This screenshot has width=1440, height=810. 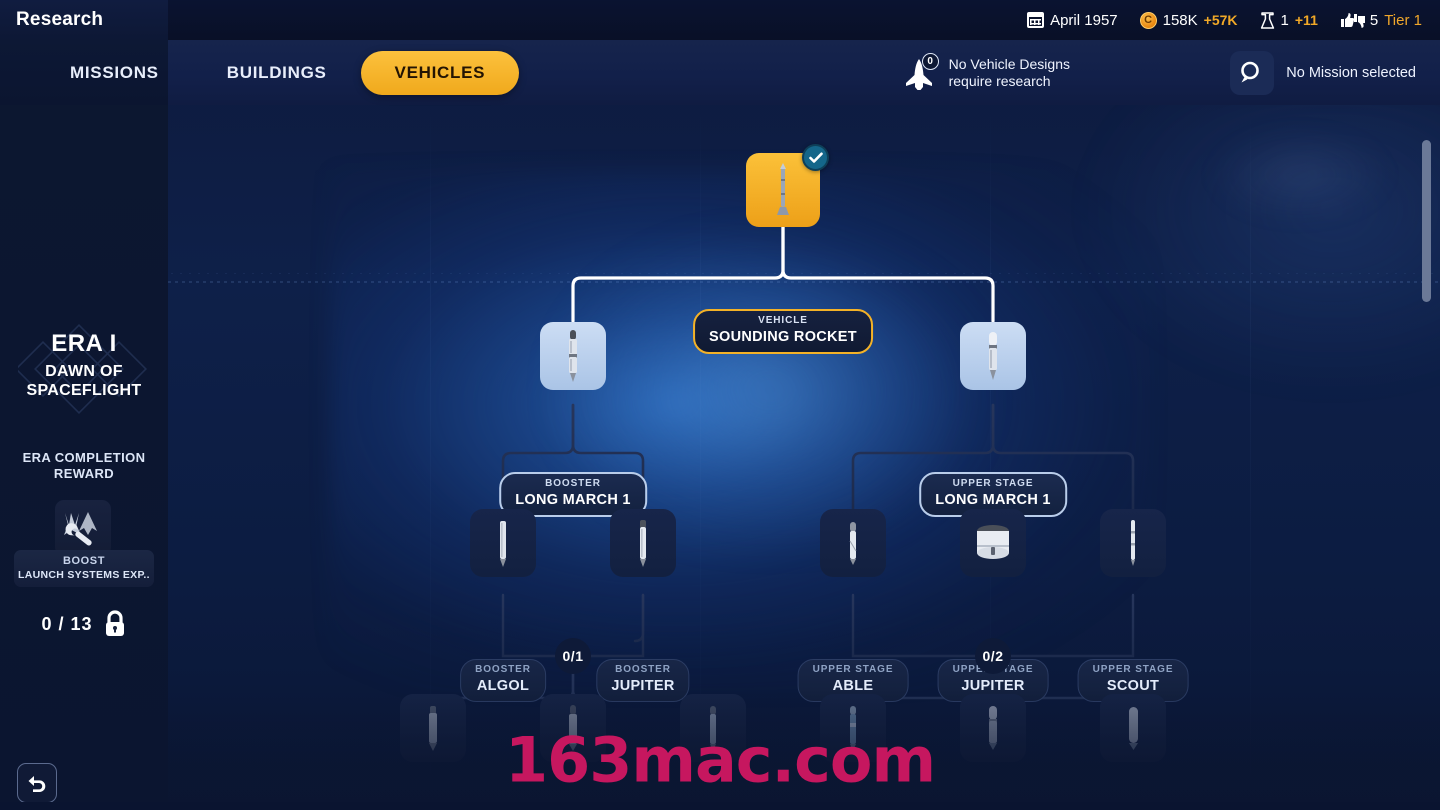 I want to click on back-button, so click(x=37, y=783).